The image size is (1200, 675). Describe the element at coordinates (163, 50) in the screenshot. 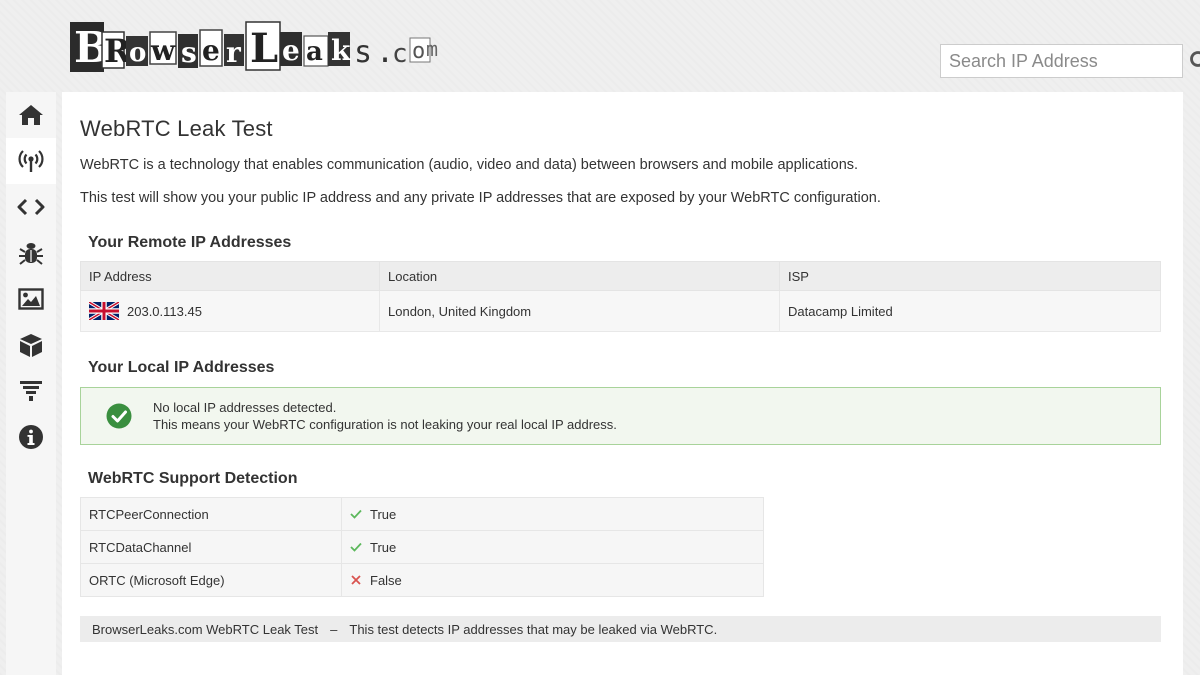

I see `svg-text: w` at that location.